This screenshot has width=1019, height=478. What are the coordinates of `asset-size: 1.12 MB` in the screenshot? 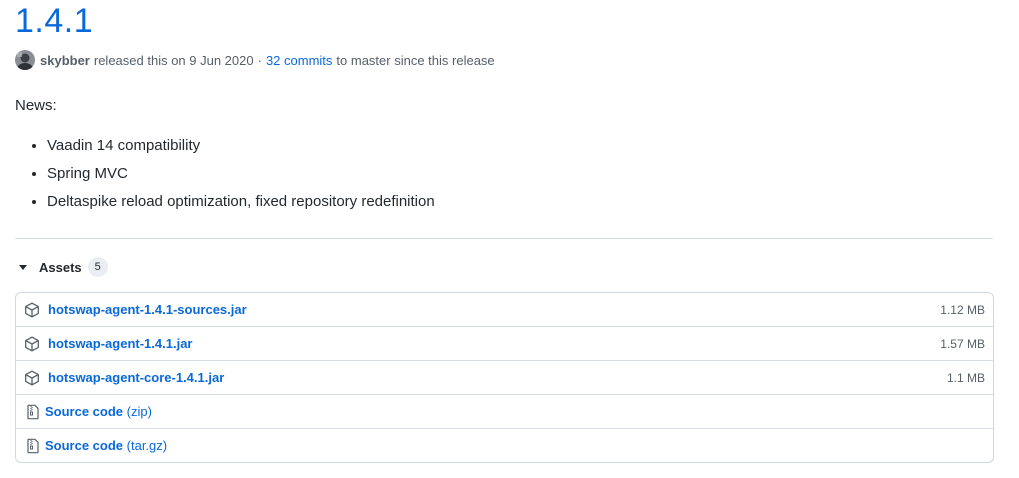 It's located at (962, 309).